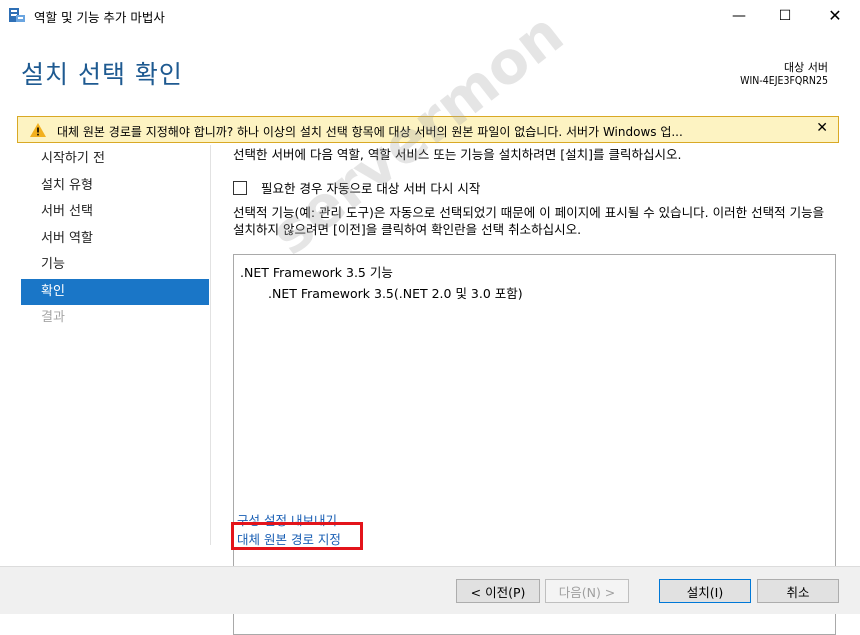 The height and width of the screenshot is (635, 860). Describe the element at coordinates (430, 15) in the screenshot. I see `title-bar: 역할 및 기능 추가 마법사 — ☐ ✕` at that location.